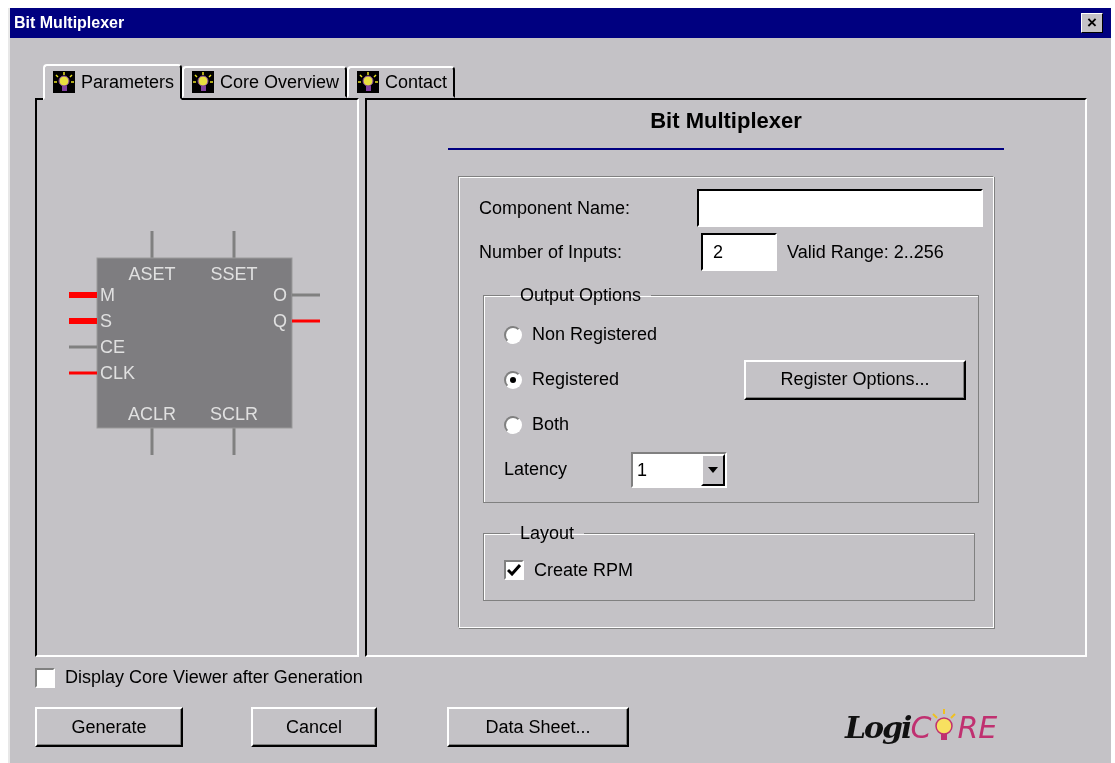  I want to click on pin-label: ACLR, so click(152, 413).